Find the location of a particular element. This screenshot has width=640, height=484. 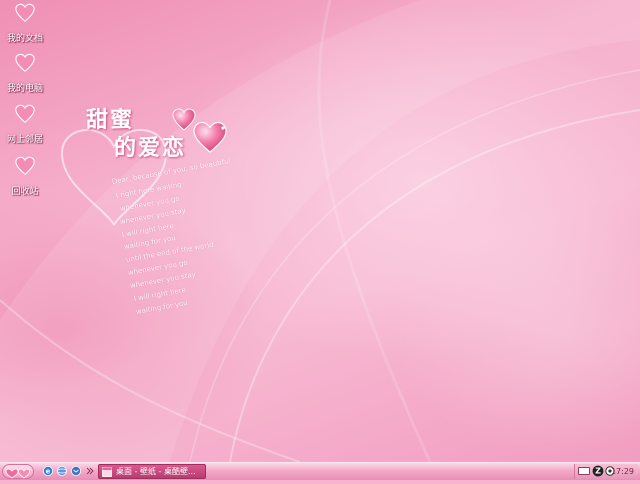

desktop-icon-label: 网上邻居 is located at coordinates (24, 140).